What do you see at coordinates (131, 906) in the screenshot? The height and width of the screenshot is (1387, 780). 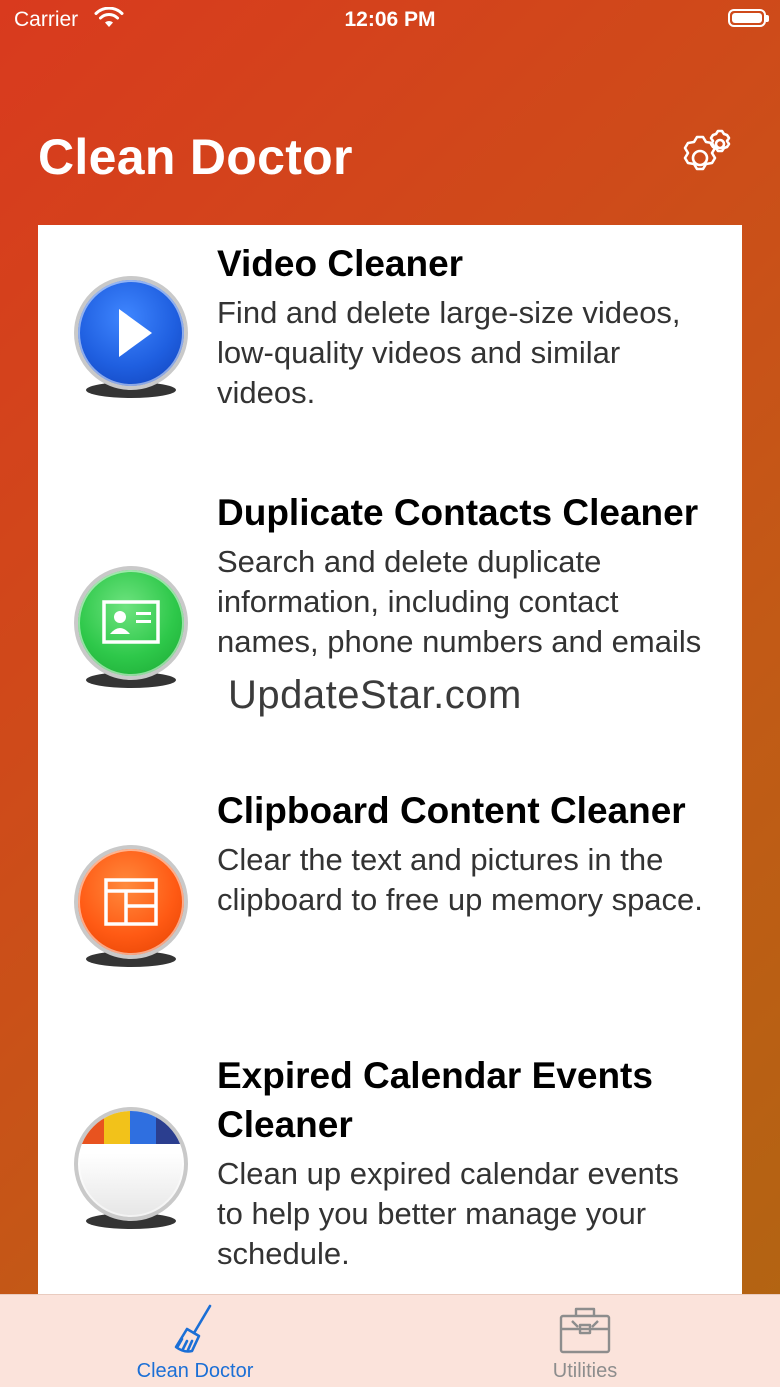 I see `clipboard-layout-icon` at bounding box center [131, 906].